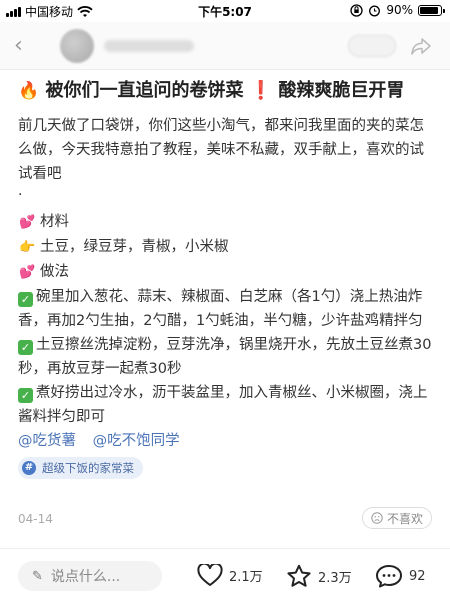 The width and height of the screenshot is (450, 600). I want to click on materials-heading: 💕 材料, so click(226, 222).